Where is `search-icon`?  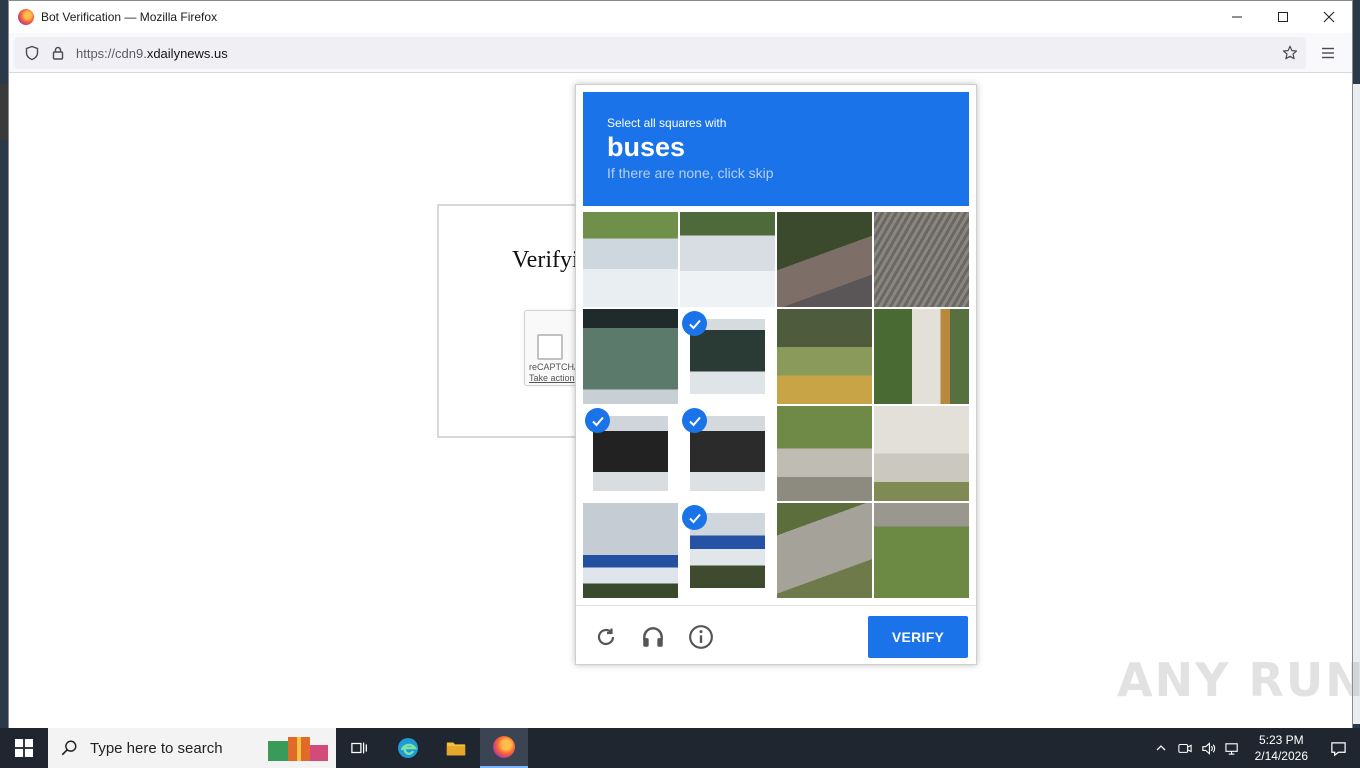 search-icon is located at coordinates (69, 748).